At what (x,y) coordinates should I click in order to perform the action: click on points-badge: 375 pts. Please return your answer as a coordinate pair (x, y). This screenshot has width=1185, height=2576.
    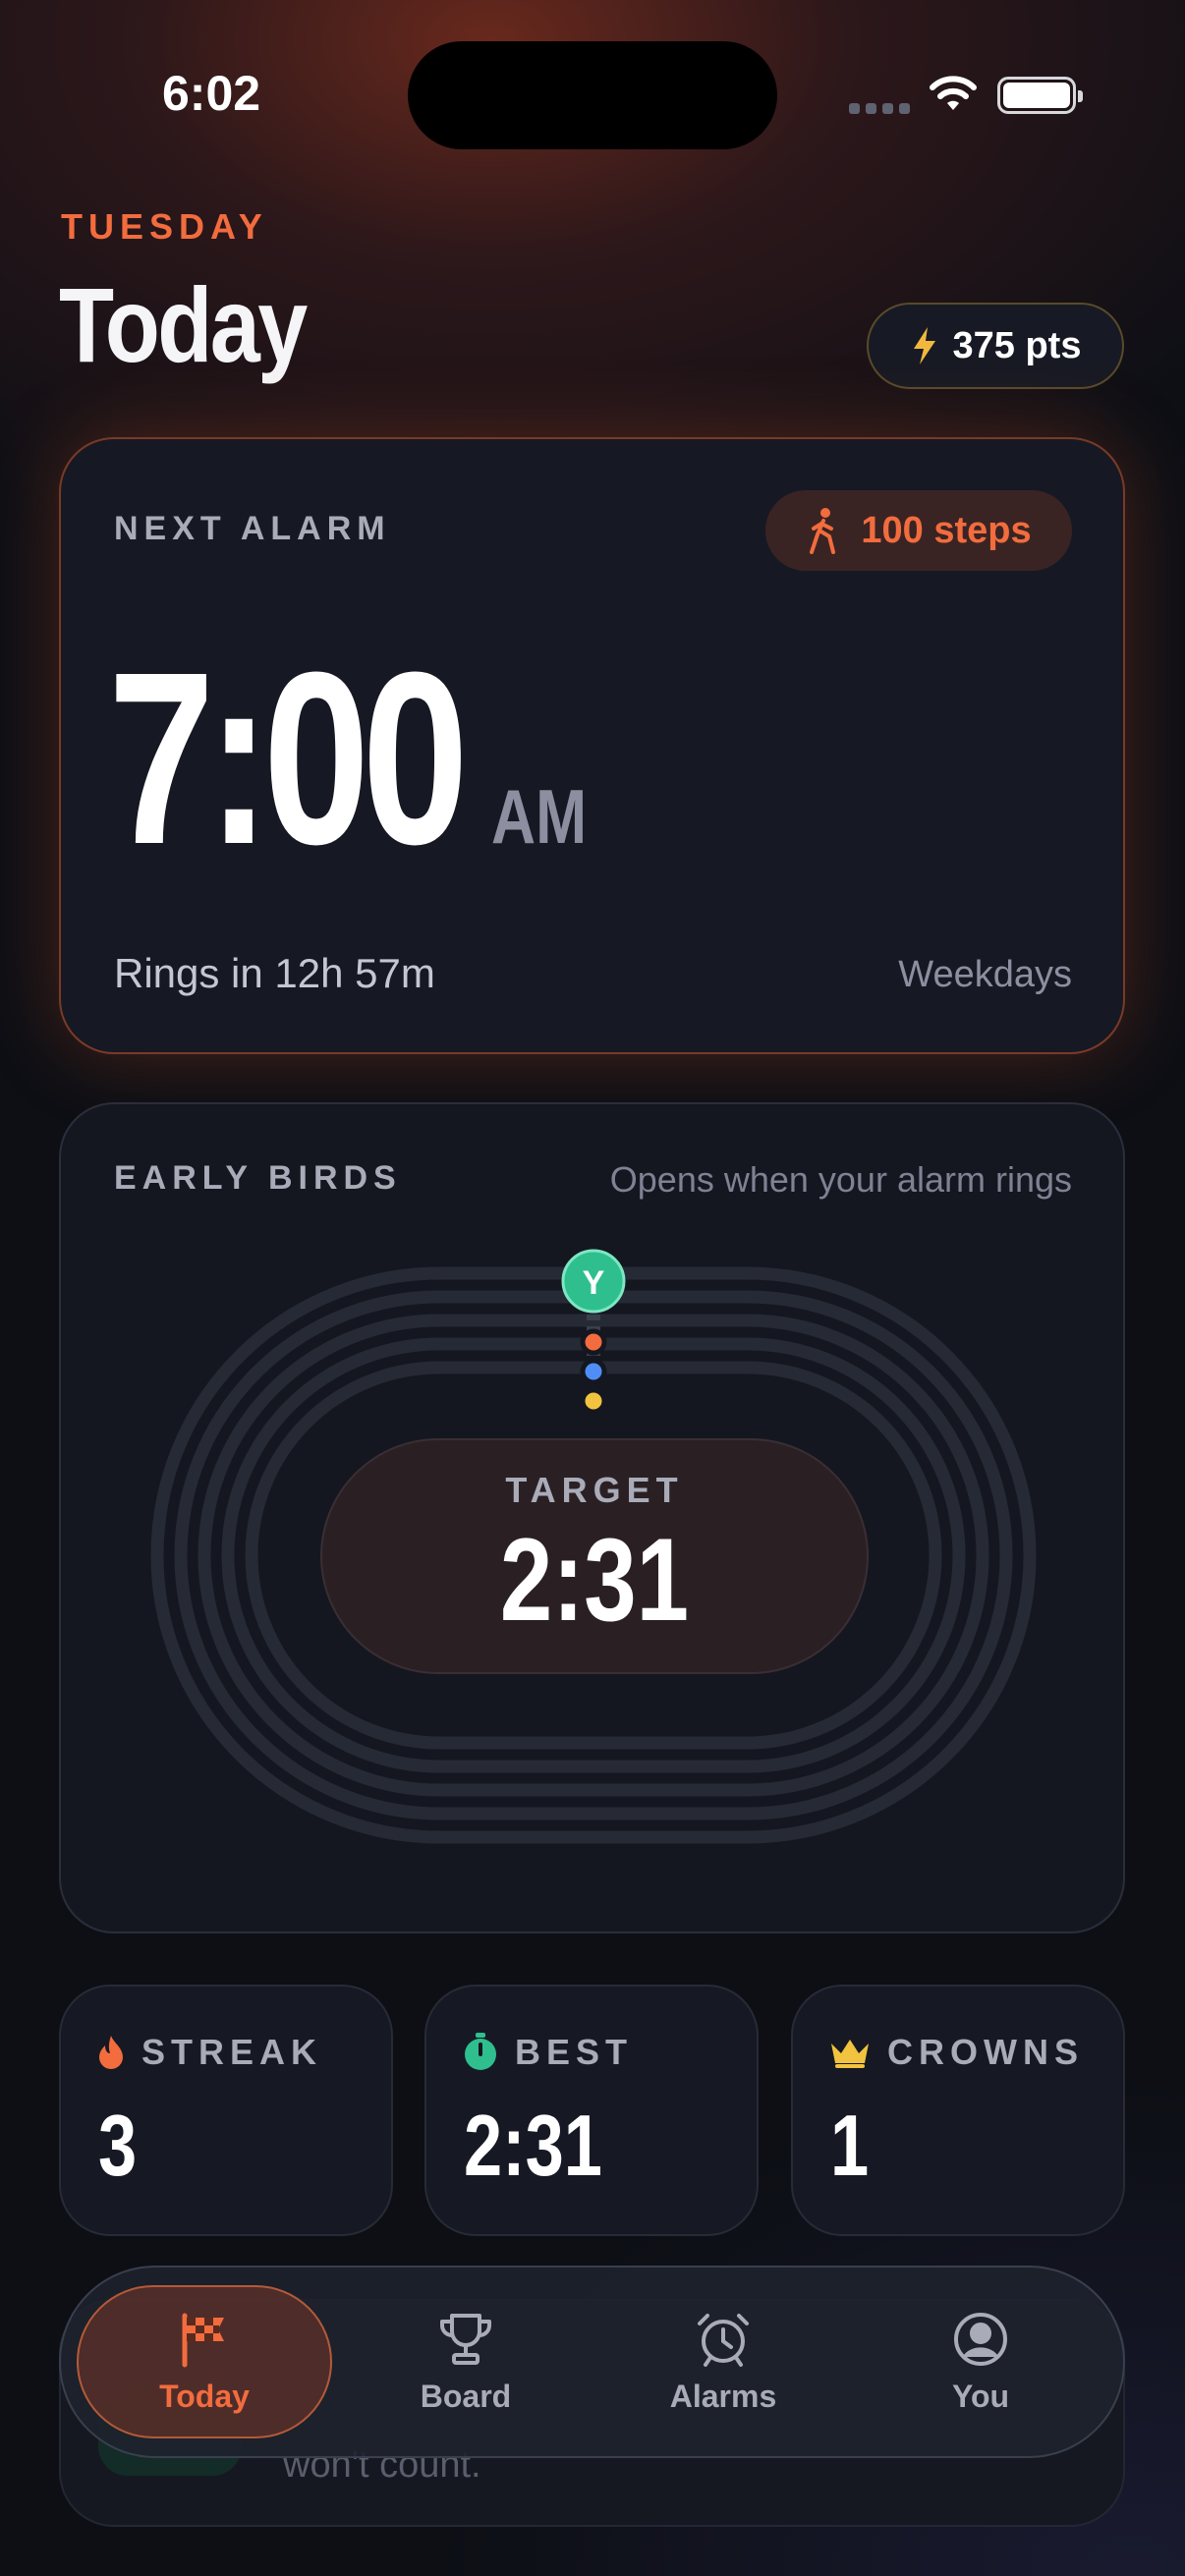
    Looking at the image, I should click on (996, 346).